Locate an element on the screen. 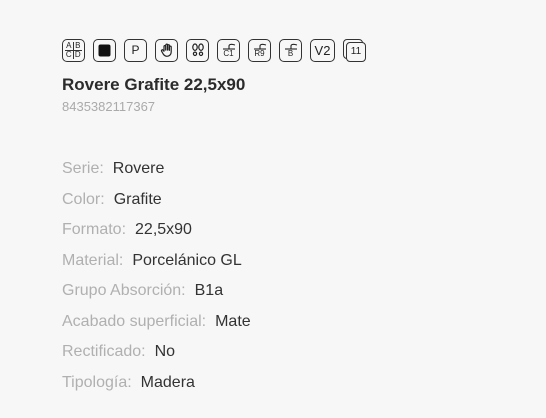 Image resolution: width=546 pixels, height=418 pixels. pieces-per-box-icon: 11 is located at coordinates (355, 50).